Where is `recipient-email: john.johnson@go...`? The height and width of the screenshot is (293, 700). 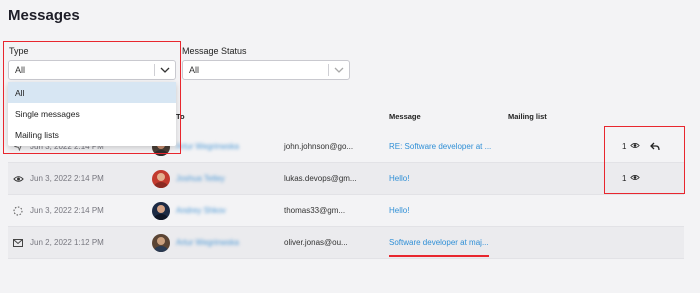 recipient-email: john.johnson@go... is located at coordinates (319, 146).